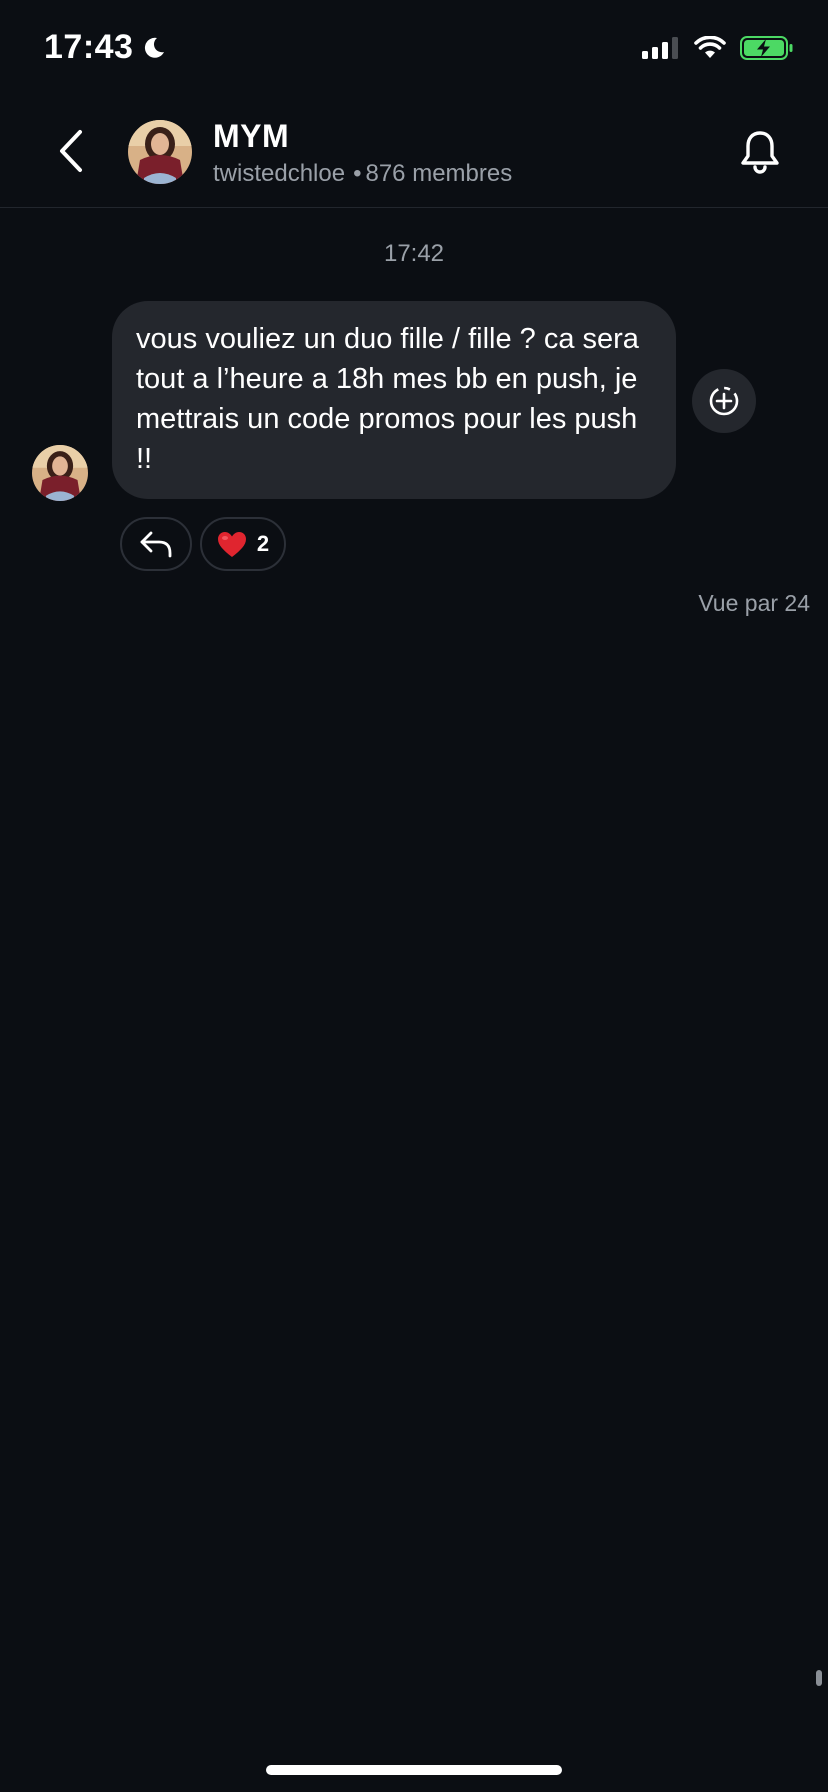 The height and width of the screenshot is (1792, 828). I want to click on sender-avatar, so click(60, 473).